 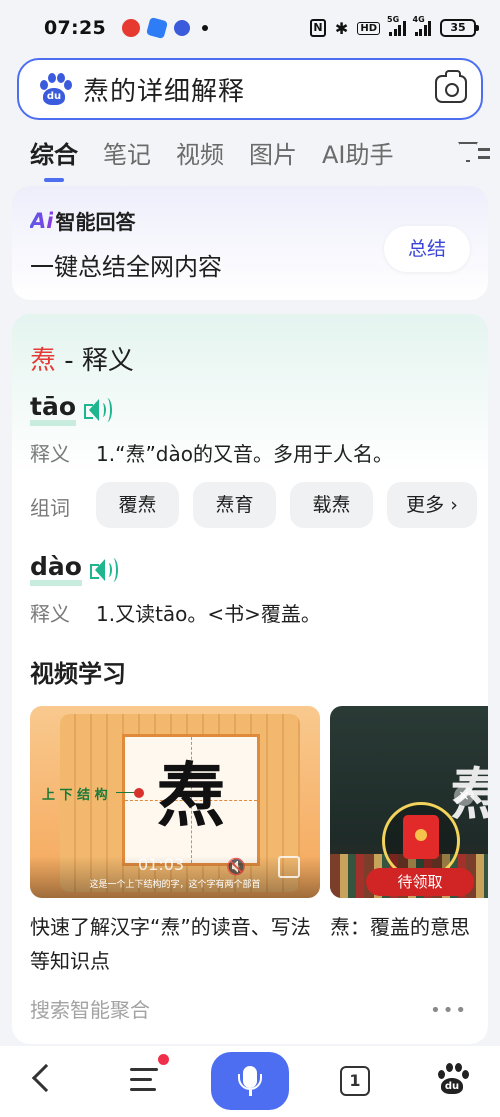 I want to click on nfc-icon: N, so click(x=317, y=28).